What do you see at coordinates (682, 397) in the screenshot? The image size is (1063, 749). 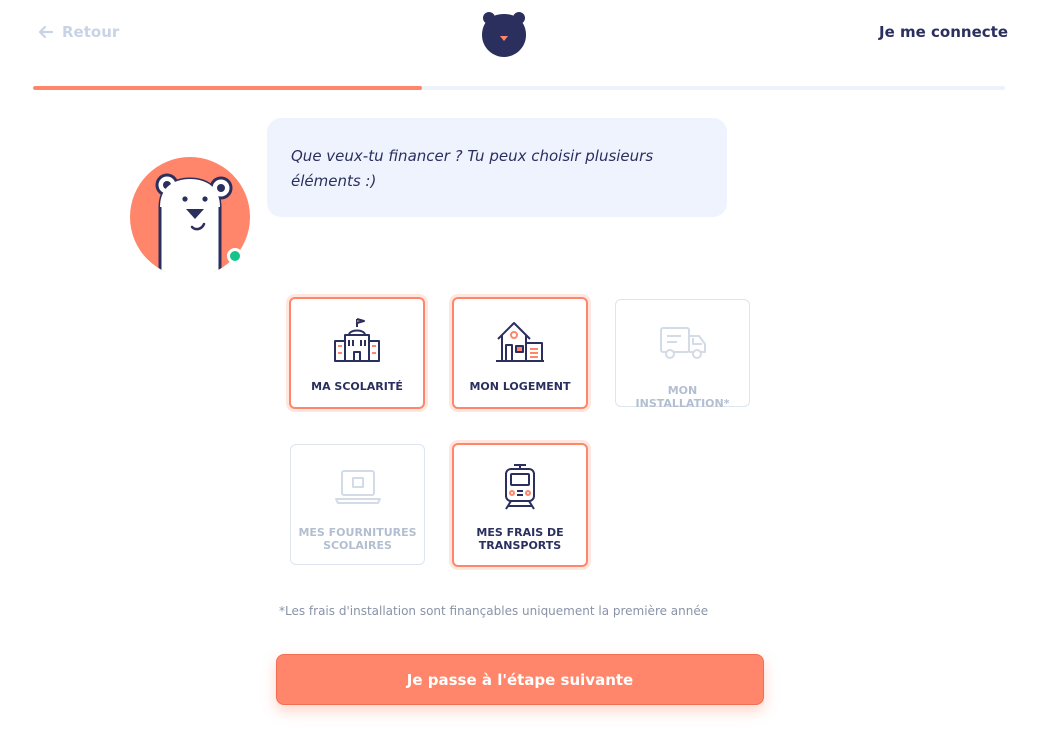 I see `option-label: MON INSTALLATION*` at bounding box center [682, 397].